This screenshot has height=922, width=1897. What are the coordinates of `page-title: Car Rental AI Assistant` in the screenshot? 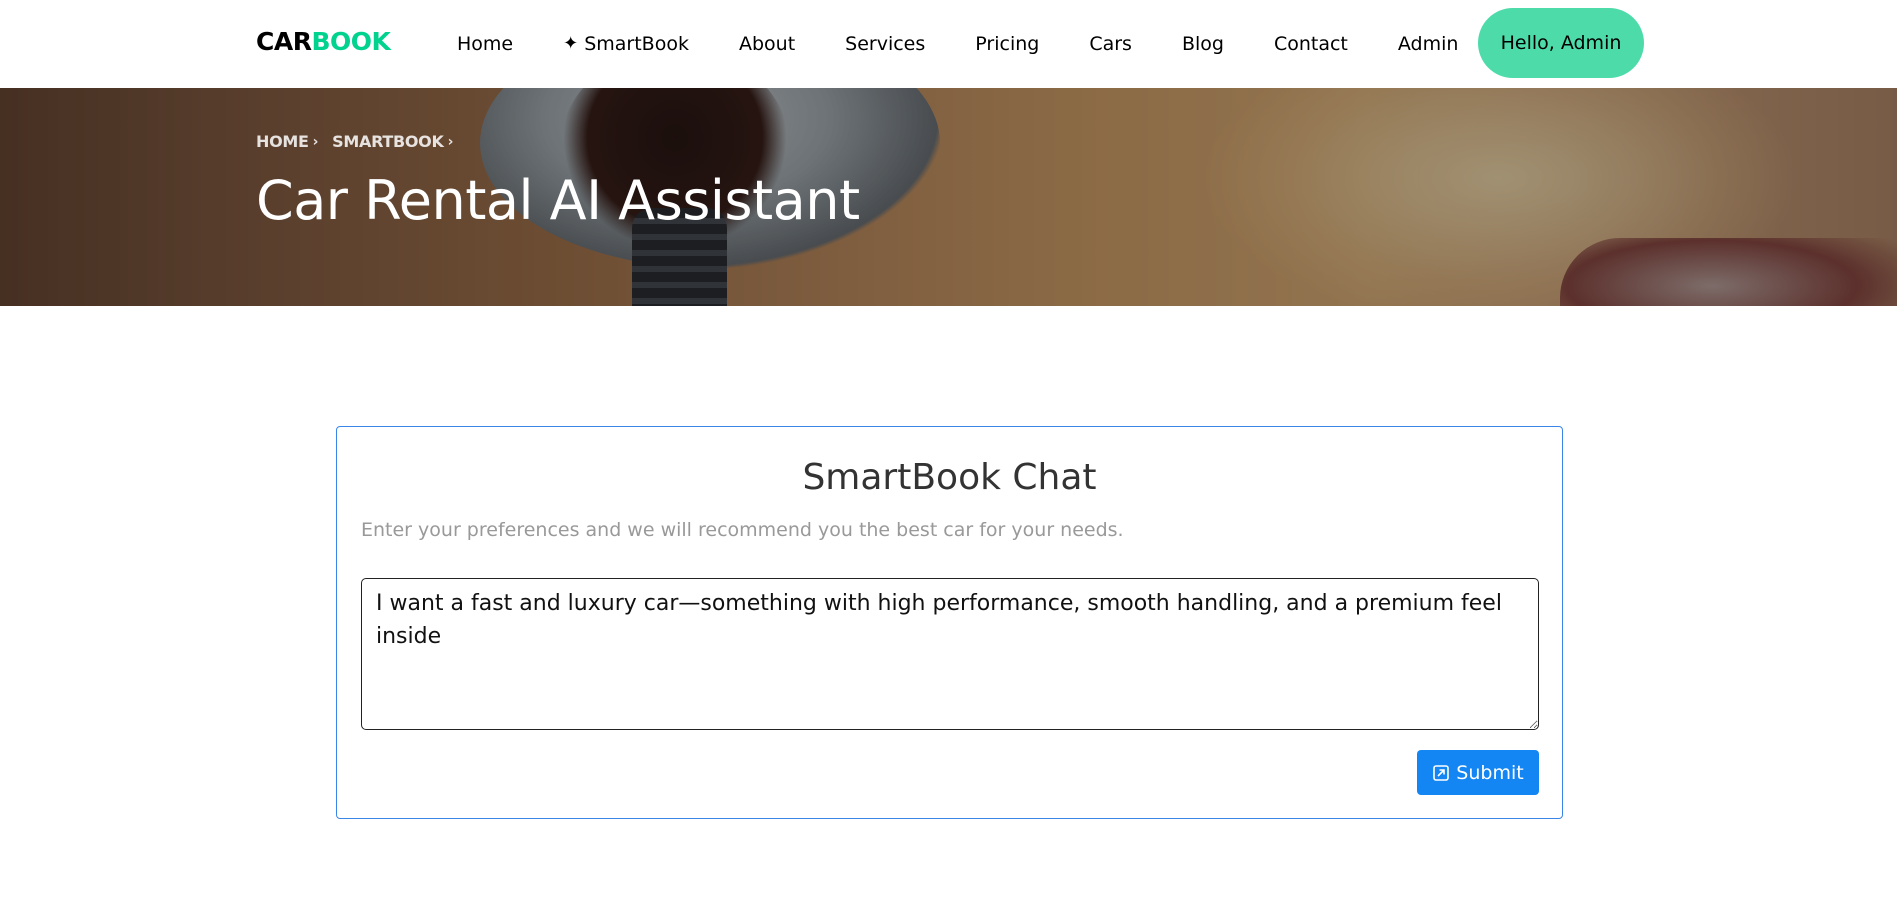 It's located at (558, 200).